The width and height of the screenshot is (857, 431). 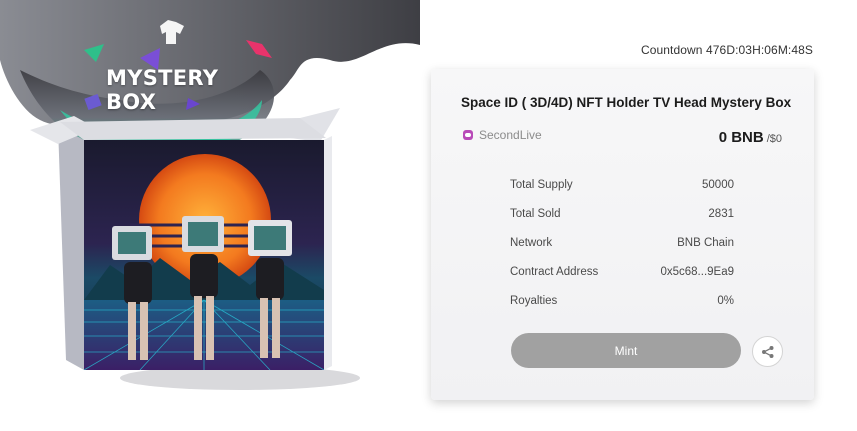 I want to click on share-button, so click(x=767, y=351).